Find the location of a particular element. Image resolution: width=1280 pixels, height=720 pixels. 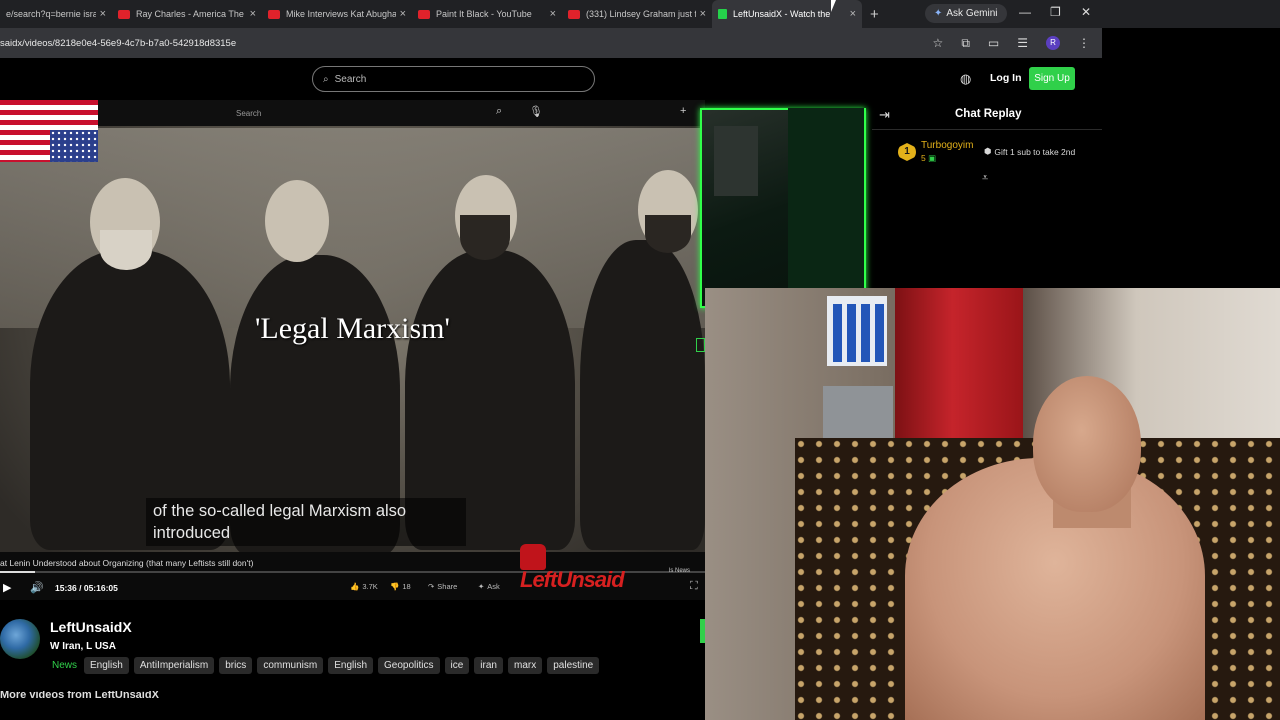

flag-canton is located at coordinates (74, 146).